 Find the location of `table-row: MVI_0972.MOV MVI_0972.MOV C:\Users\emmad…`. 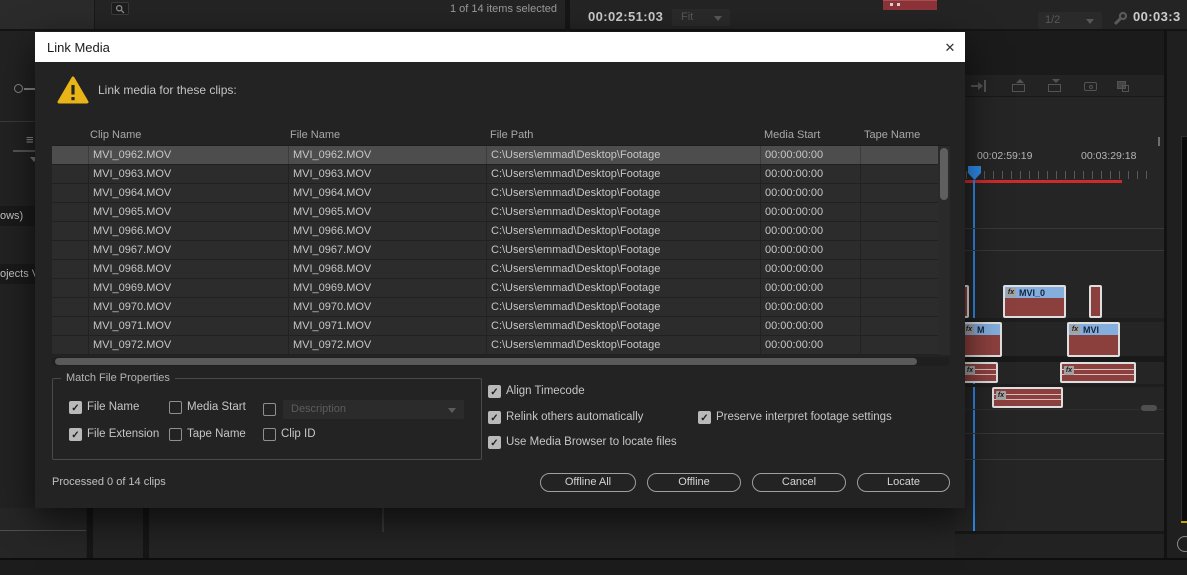

table-row: MVI_0972.MOV MVI_0972.MOV C:\Users\emmad… is located at coordinates (501, 345).